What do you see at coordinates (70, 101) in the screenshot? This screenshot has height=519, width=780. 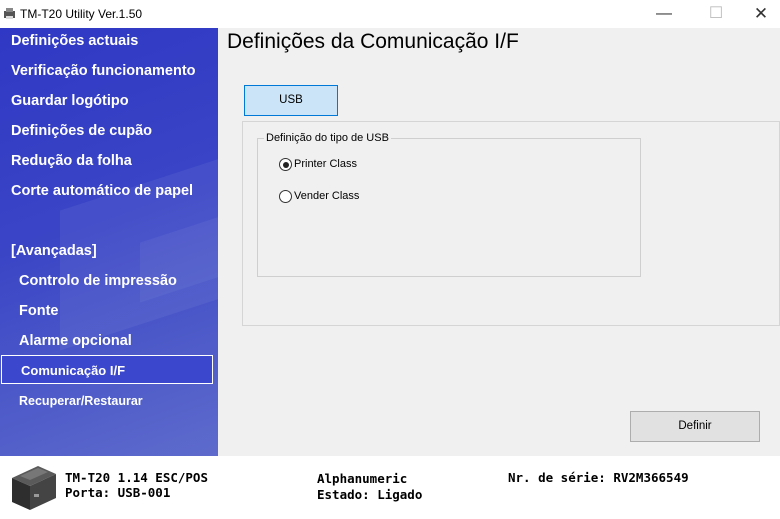 I see `sidebar-item-store-logo: Guardar logótipo` at bounding box center [70, 101].